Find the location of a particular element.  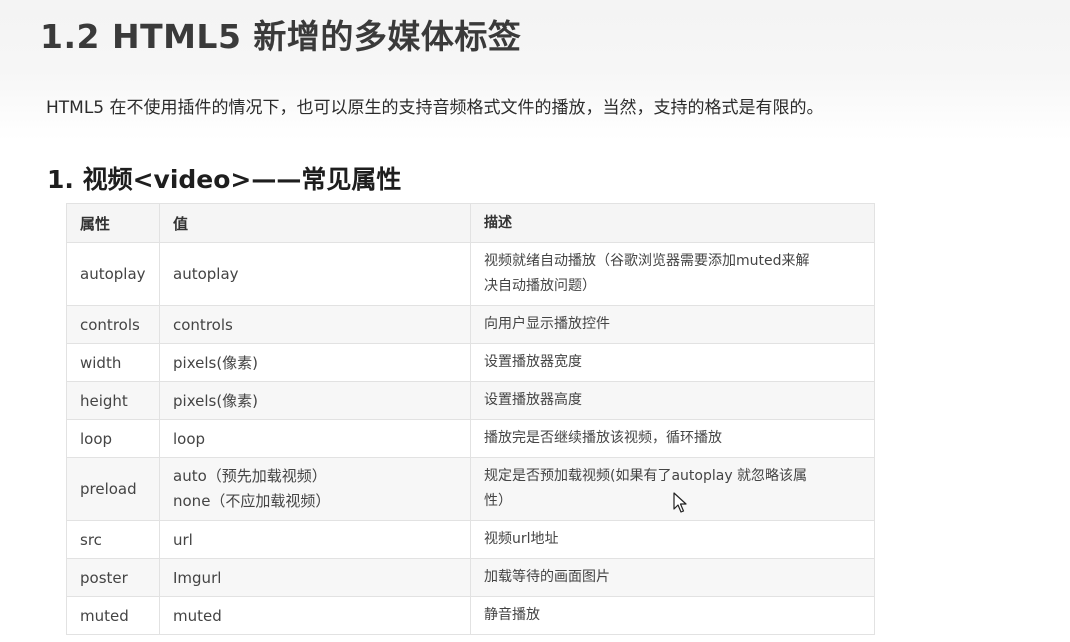

description-line: 决自动播放问题） is located at coordinates (540, 286).